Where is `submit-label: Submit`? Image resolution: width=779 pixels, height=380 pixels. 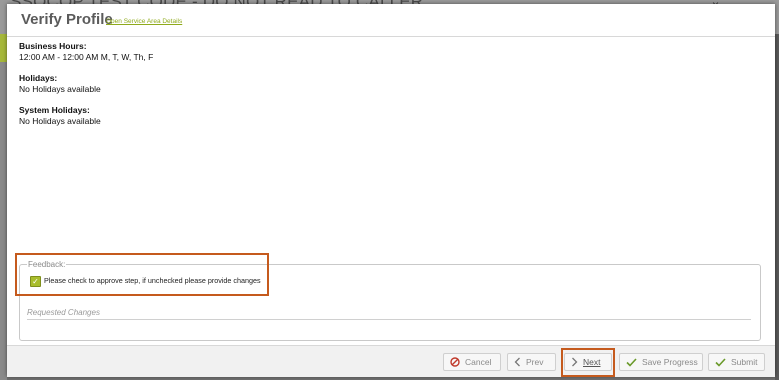
submit-label: Submit is located at coordinates (744, 362).